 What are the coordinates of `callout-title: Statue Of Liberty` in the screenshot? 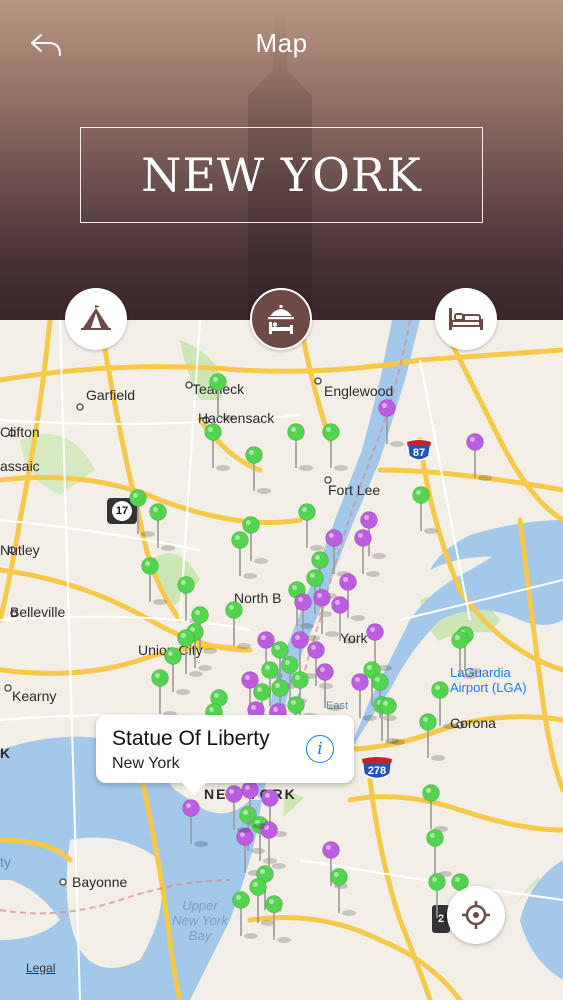 It's located at (191, 738).